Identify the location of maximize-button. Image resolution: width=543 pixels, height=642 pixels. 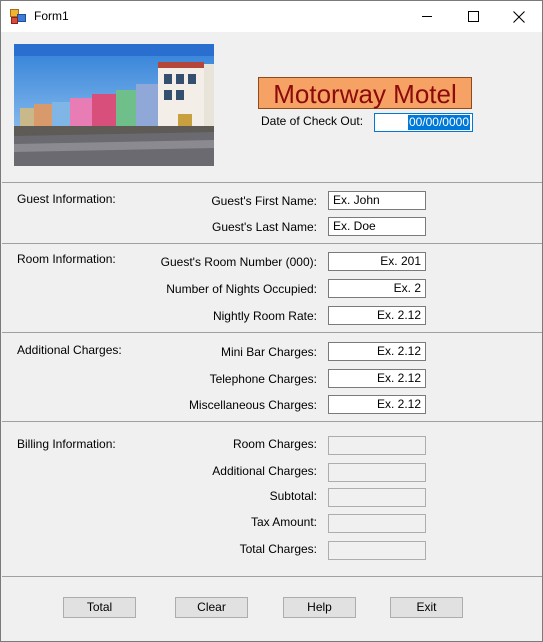
(473, 16).